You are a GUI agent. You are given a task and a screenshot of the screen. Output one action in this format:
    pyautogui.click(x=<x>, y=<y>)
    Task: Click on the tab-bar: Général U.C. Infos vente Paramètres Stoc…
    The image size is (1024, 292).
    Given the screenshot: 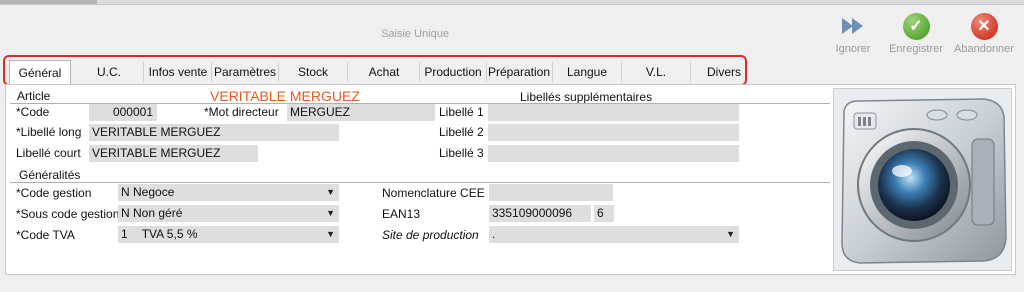 What is the action you would take?
    pyautogui.click(x=385, y=72)
    